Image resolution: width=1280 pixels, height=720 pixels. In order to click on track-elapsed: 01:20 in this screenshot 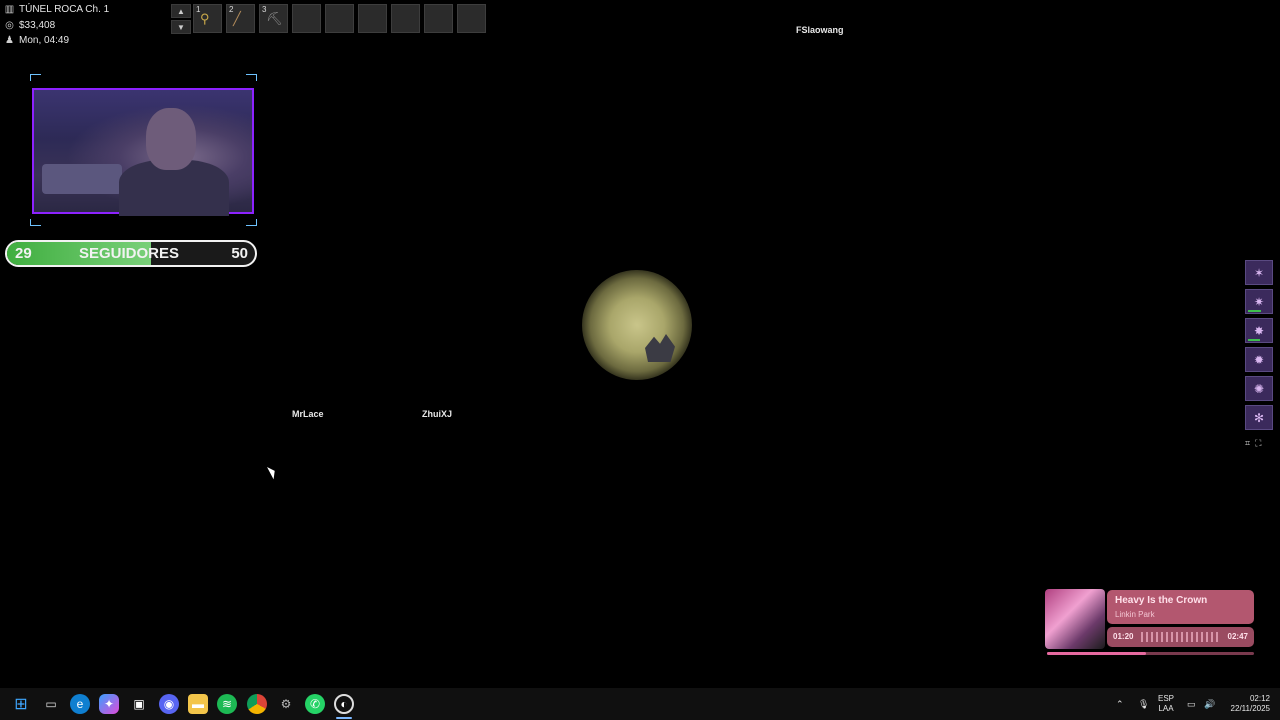, I will do `click(1123, 636)`.